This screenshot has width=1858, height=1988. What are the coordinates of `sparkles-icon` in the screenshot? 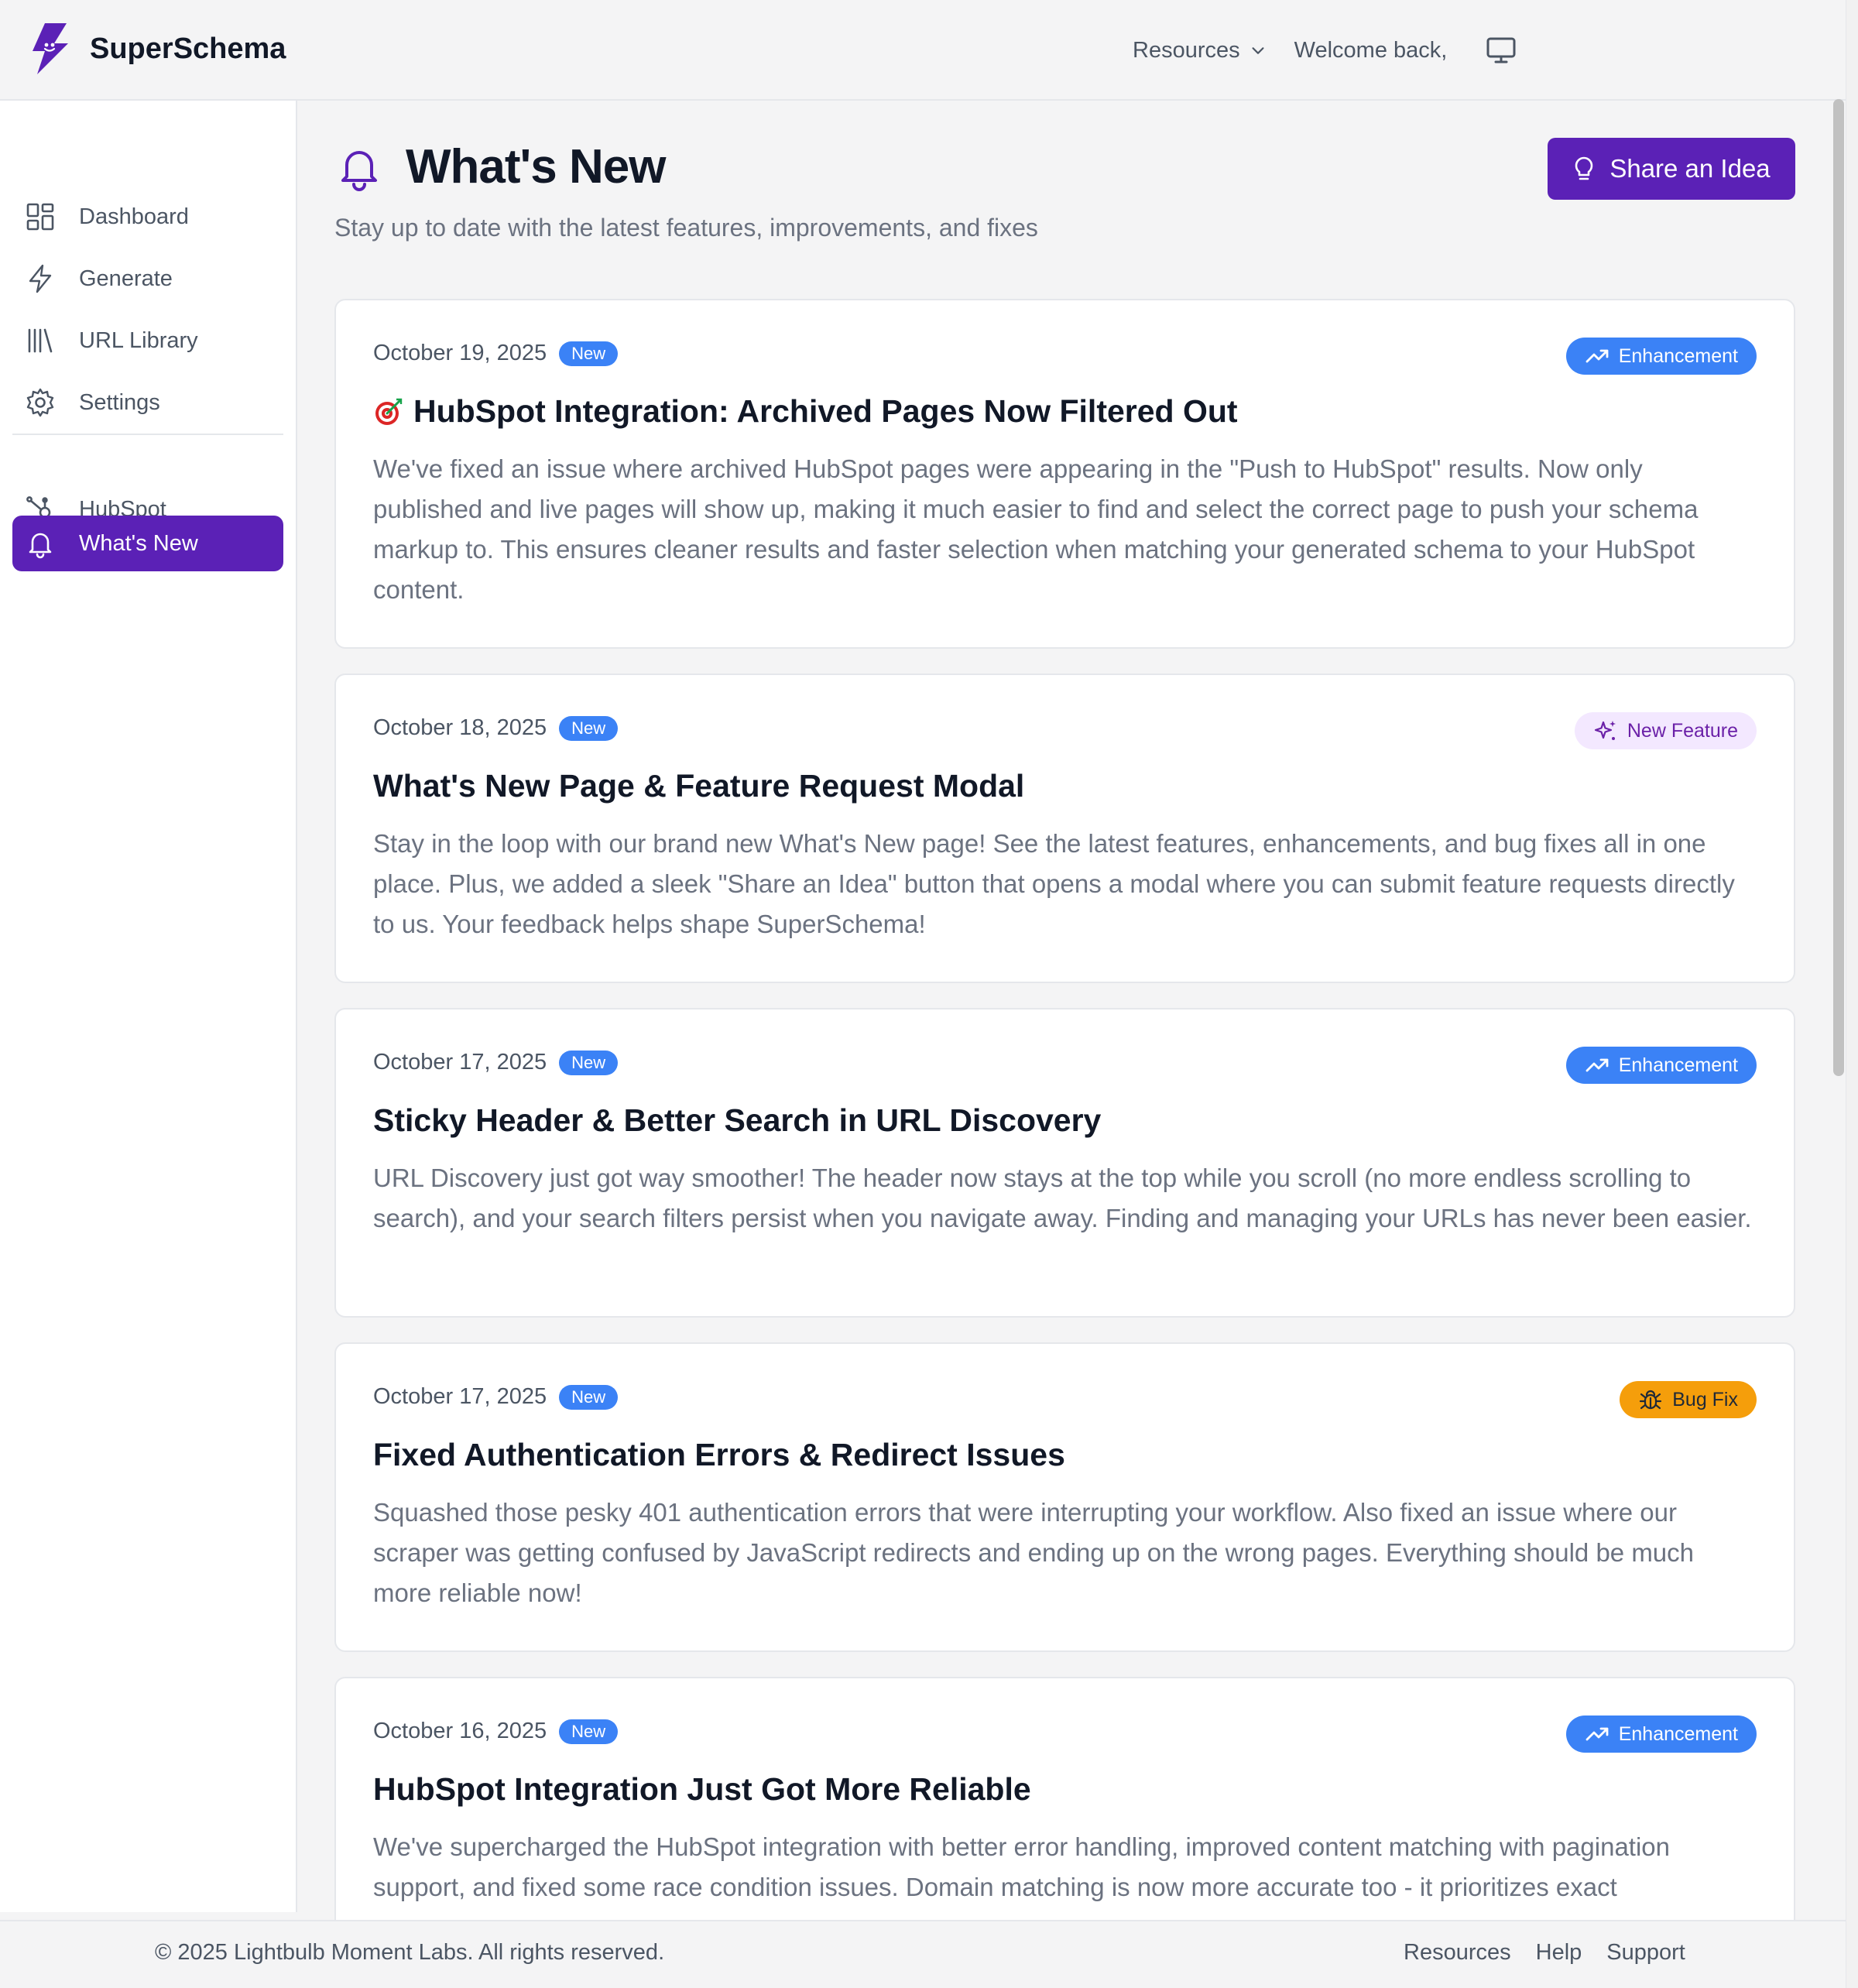 It's located at (1605, 730).